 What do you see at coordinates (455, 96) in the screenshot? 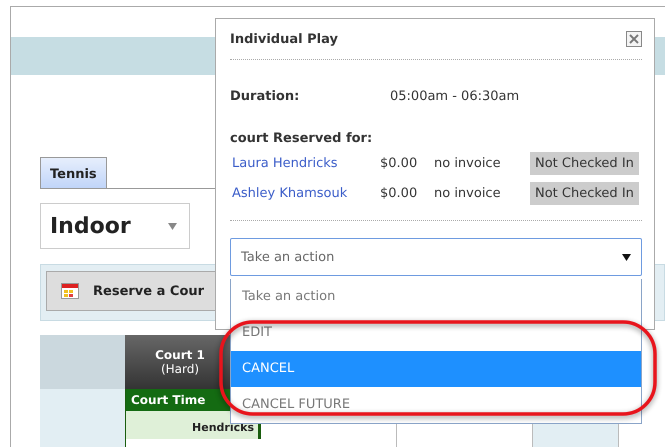
I see `duration-value: 05:00am - 06:30am` at bounding box center [455, 96].